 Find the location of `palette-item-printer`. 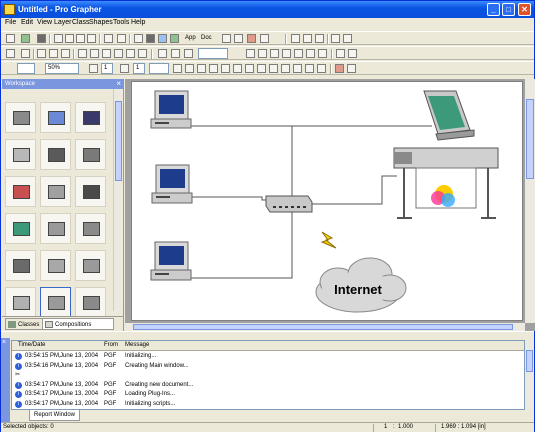

palette-item-printer is located at coordinates (55, 191).